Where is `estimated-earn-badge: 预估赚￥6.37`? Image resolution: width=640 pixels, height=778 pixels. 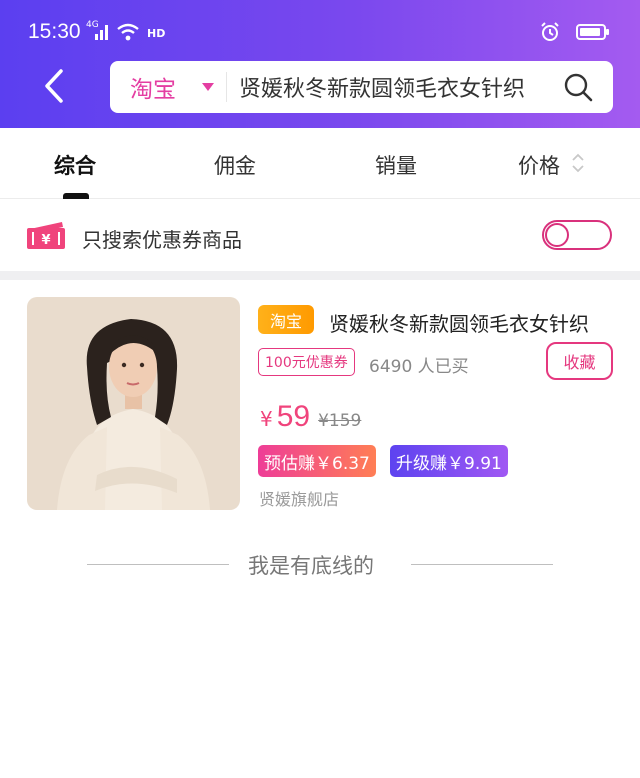 estimated-earn-badge: 预估赚￥6.37 is located at coordinates (317, 461).